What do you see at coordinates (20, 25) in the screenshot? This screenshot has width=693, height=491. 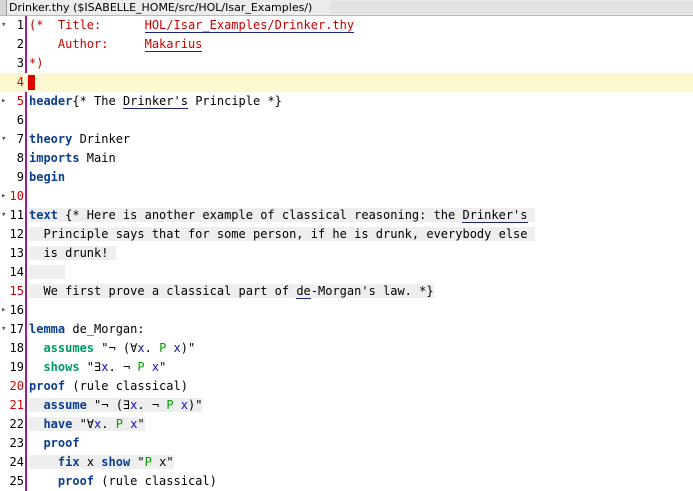 I see `line-number: 1` at bounding box center [20, 25].